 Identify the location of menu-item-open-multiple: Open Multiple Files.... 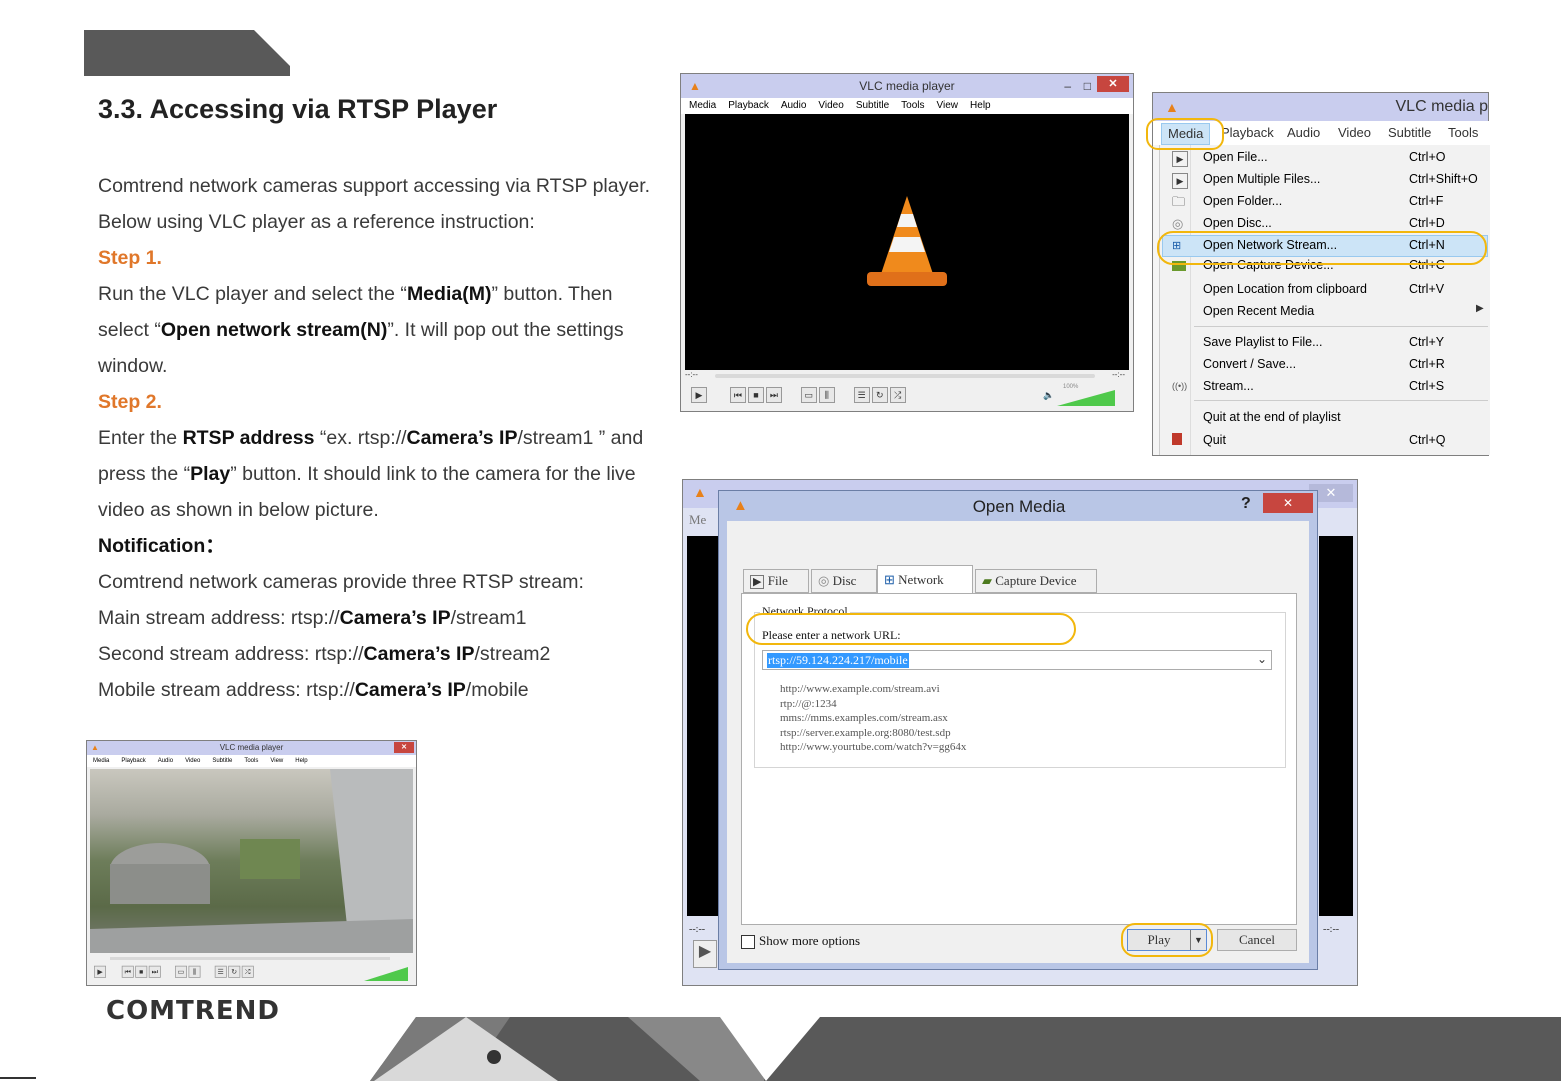
(1261, 179).